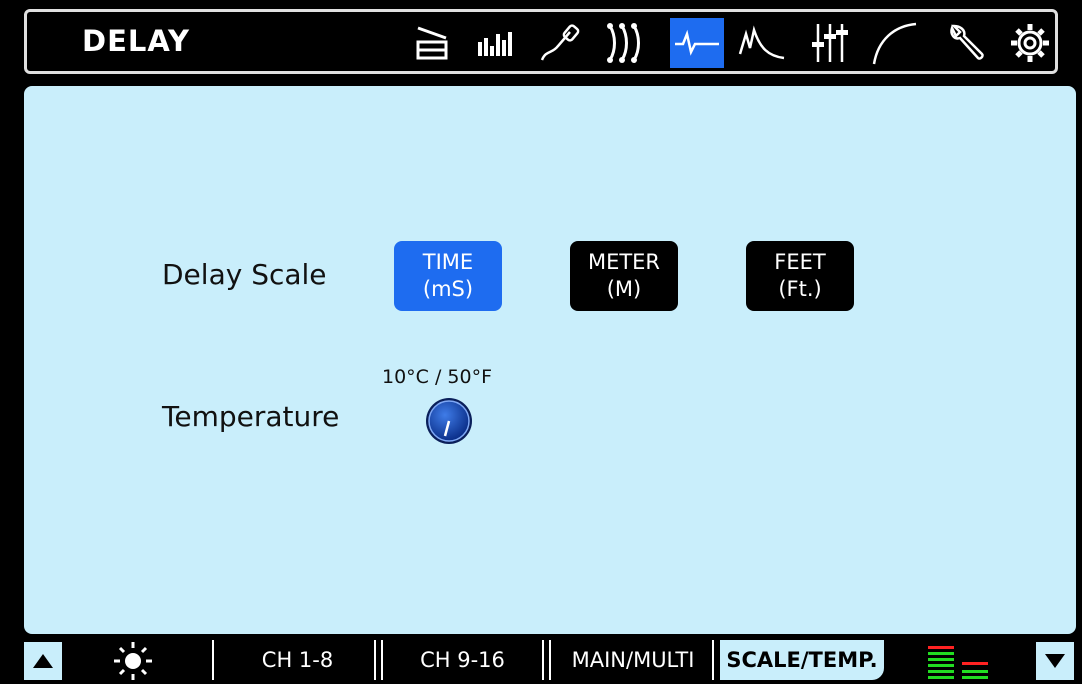  I want to click on temperature-readout: 10°C / 50°F, so click(437, 377).